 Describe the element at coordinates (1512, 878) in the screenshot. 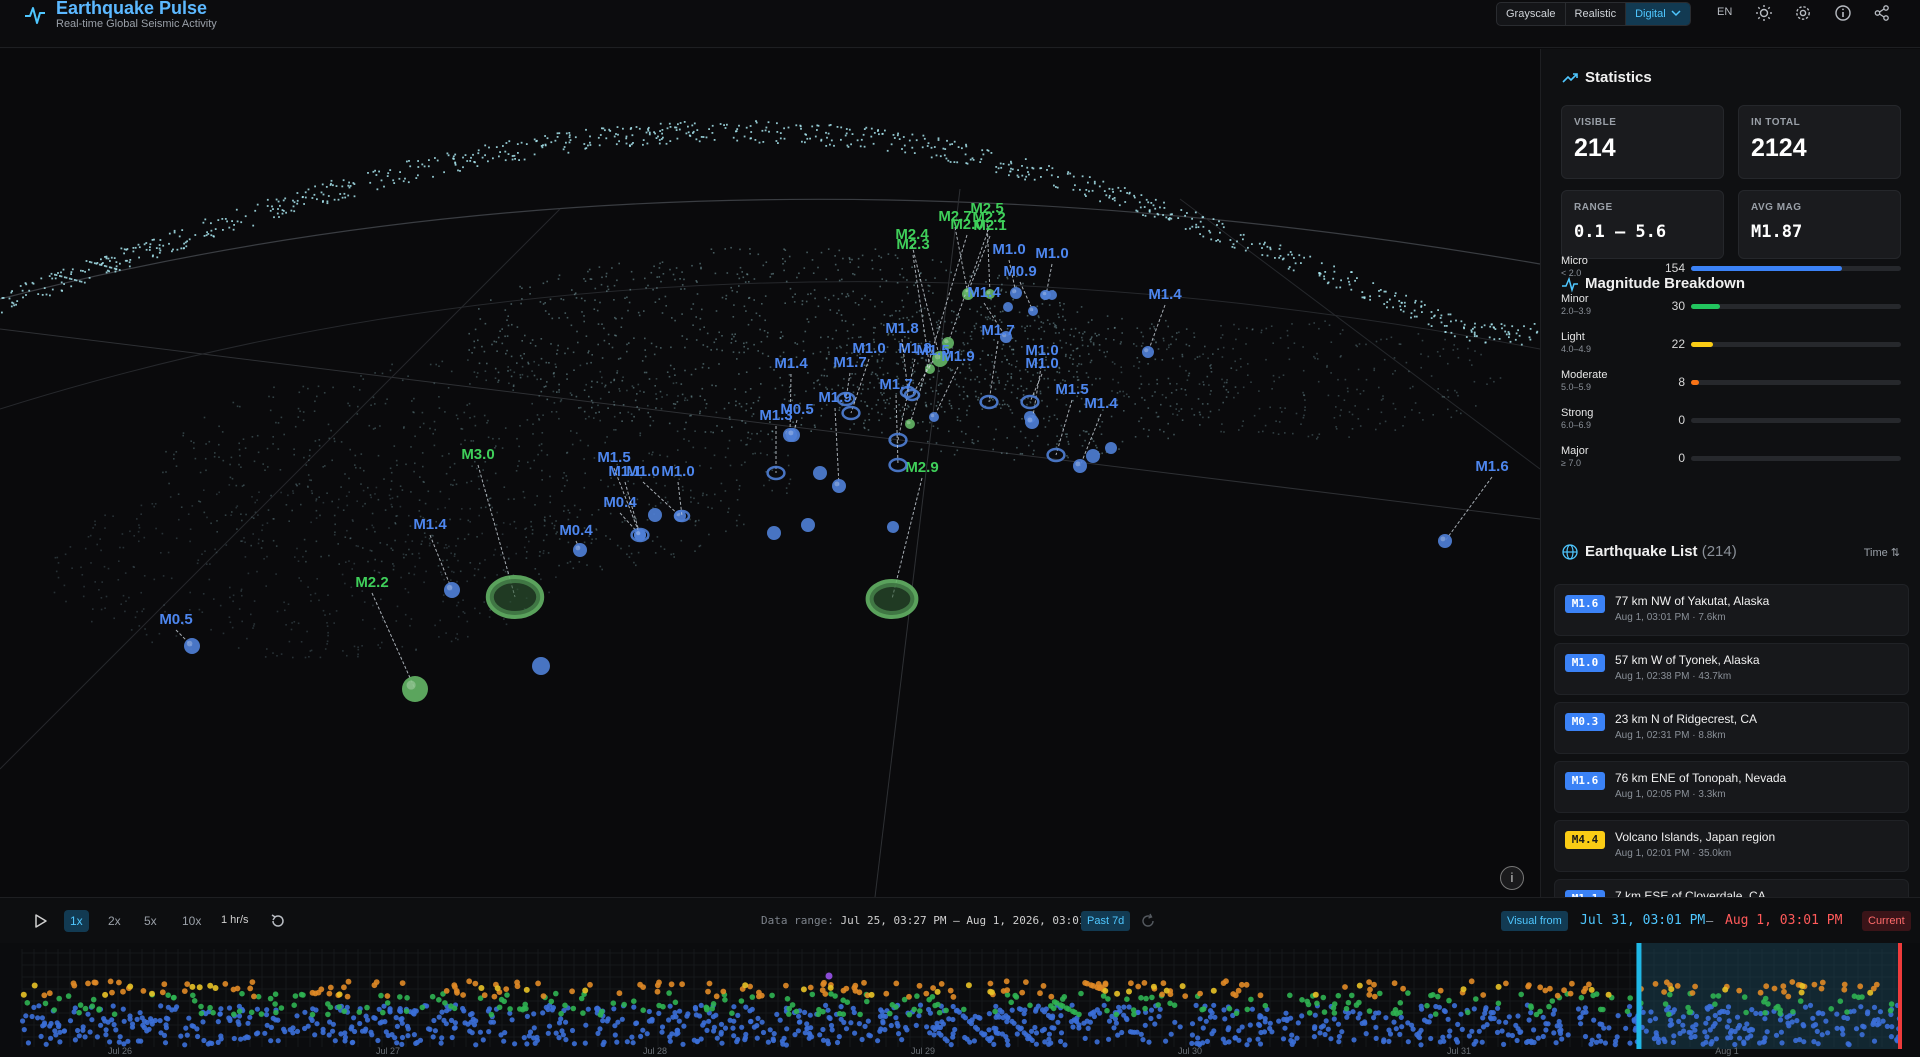

I see `attribution-info-button: i` at that location.